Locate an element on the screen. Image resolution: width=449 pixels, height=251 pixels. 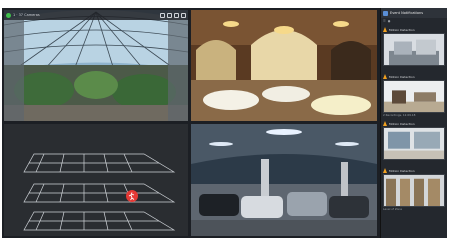
notification-caption: 2 Recordings, 12.09.18 is located at coordinates (399, 115).